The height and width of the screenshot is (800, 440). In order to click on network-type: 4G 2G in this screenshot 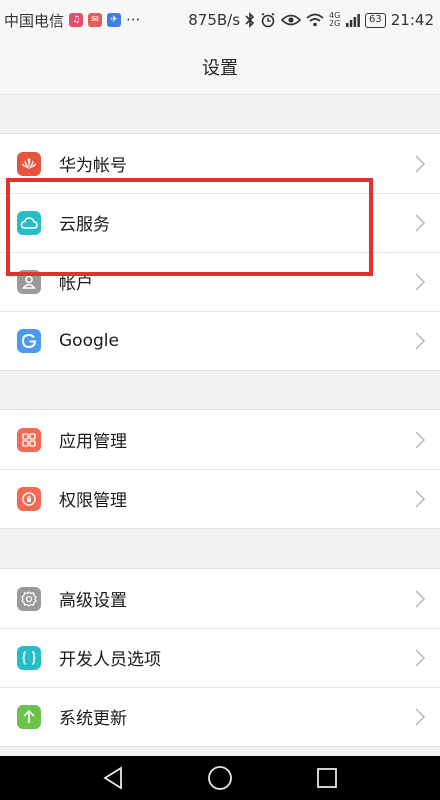, I will do `click(335, 19)`.